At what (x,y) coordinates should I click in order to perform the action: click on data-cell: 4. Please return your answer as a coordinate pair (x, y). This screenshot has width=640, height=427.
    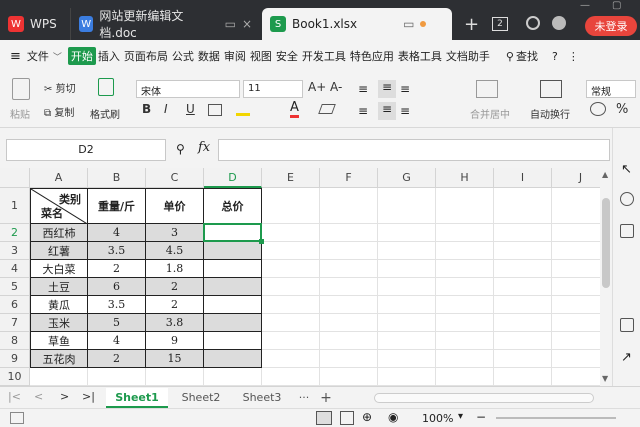
    Looking at the image, I should click on (117, 233).